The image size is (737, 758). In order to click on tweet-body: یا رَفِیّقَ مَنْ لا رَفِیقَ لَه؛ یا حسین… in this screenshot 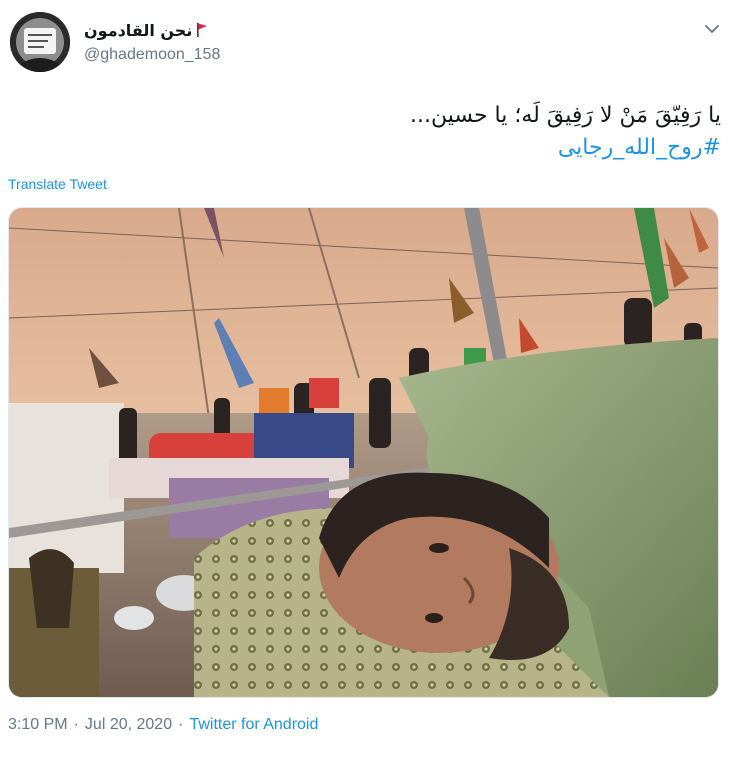, I will do `click(565, 115)`.